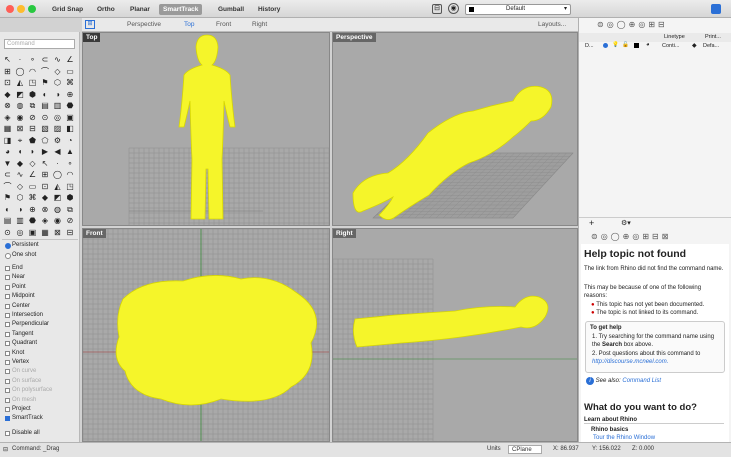 The width and height of the screenshot is (731, 457). I want to click on tour-link: Tour the Rhino Window, so click(624, 438).